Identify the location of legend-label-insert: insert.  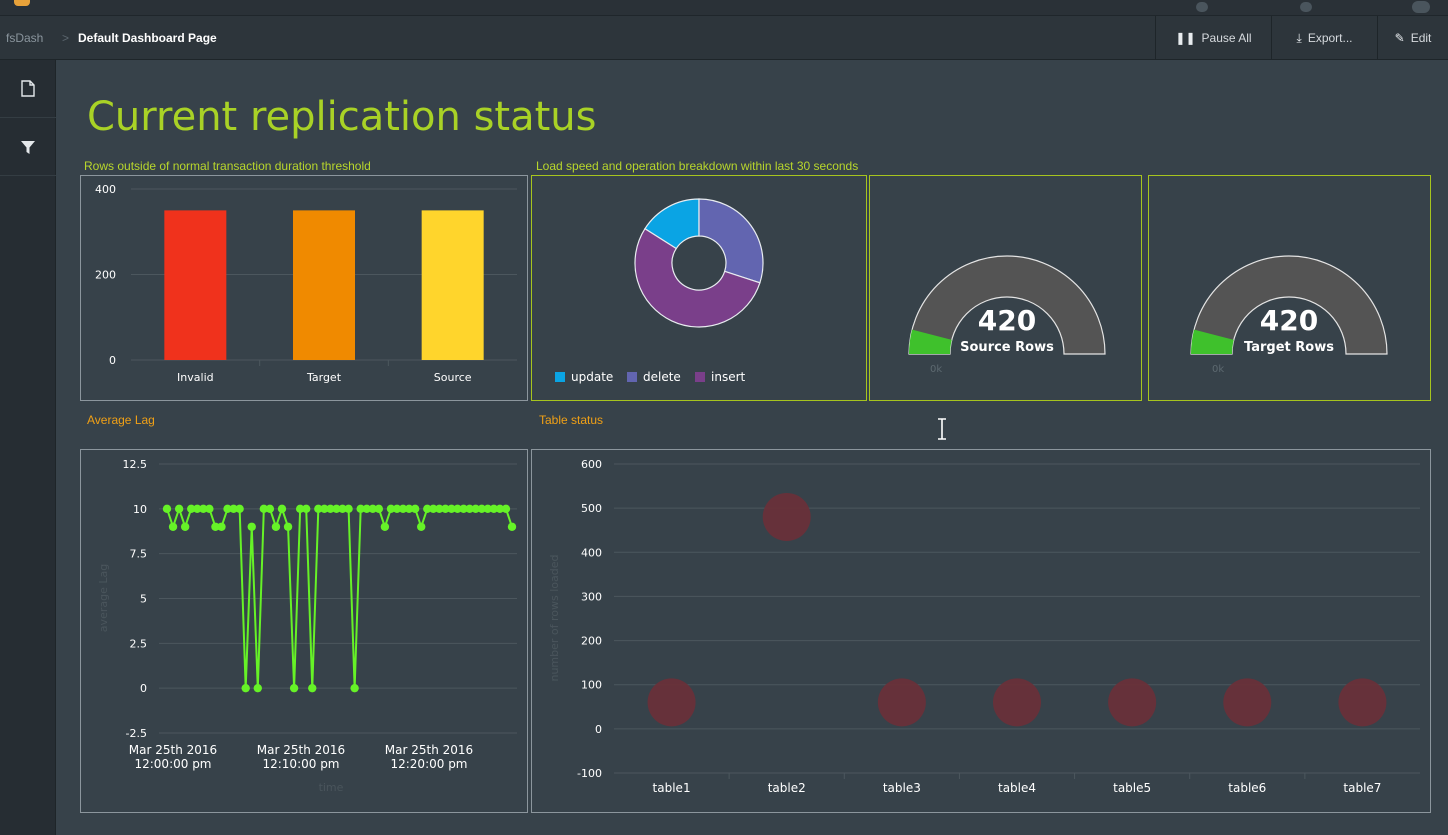
(728, 377).